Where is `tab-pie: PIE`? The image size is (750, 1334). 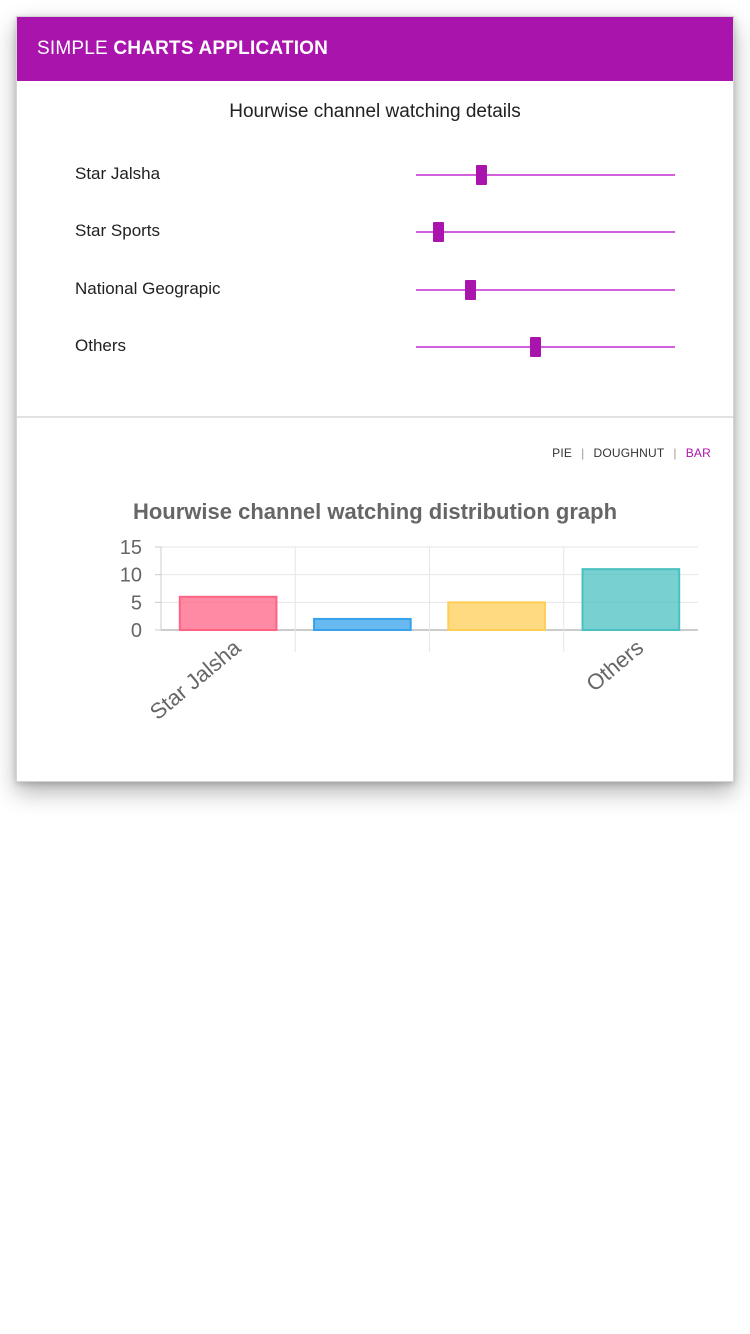
tab-pie: PIE is located at coordinates (562, 453).